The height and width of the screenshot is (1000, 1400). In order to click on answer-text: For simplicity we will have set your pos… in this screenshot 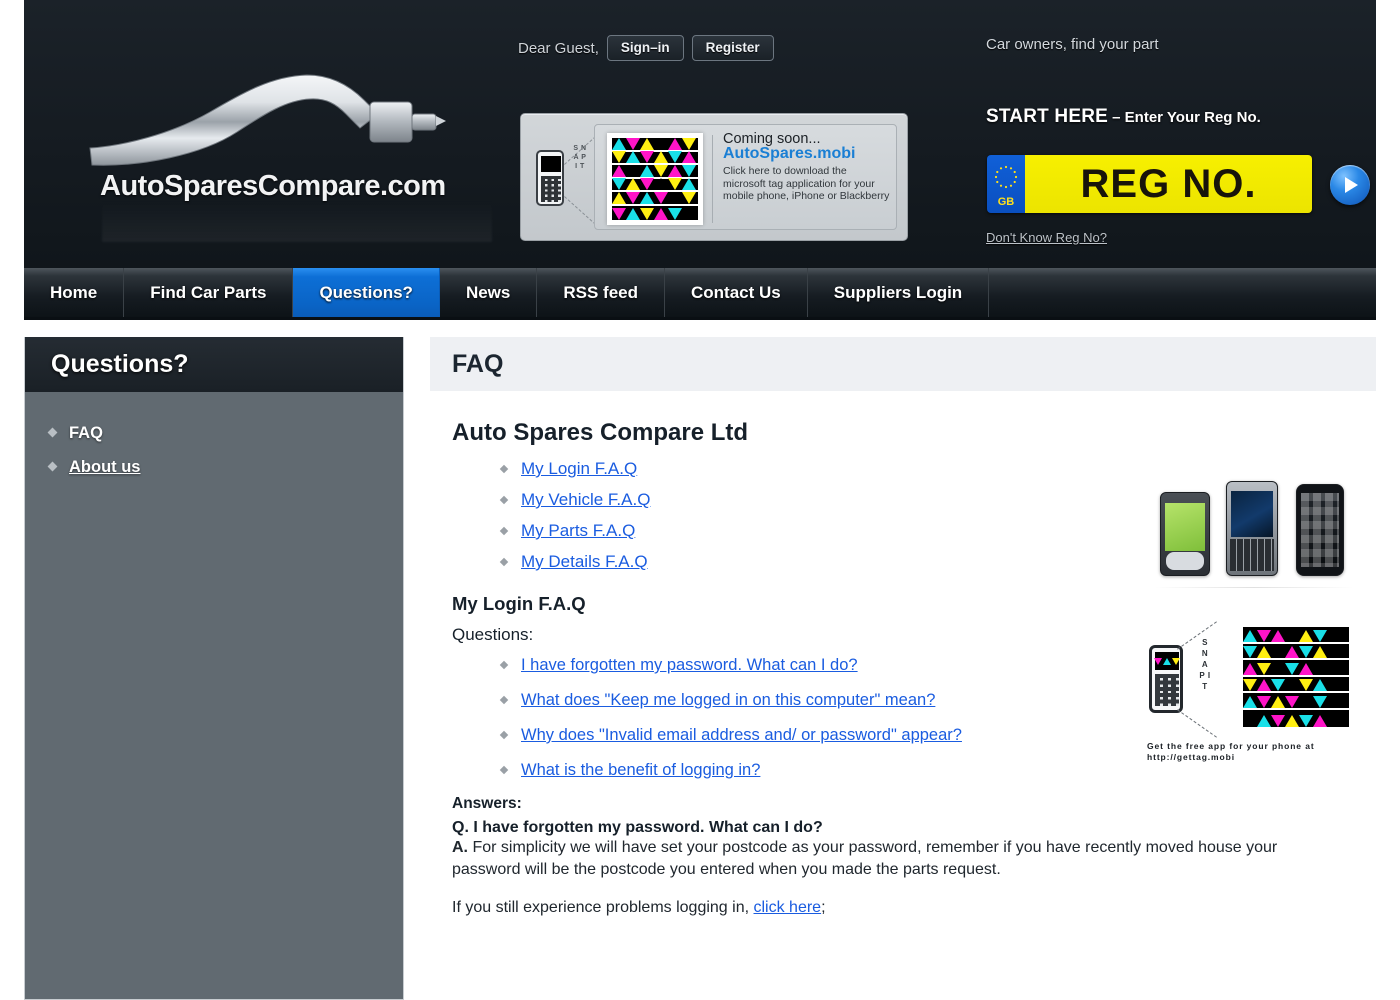, I will do `click(865, 858)`.